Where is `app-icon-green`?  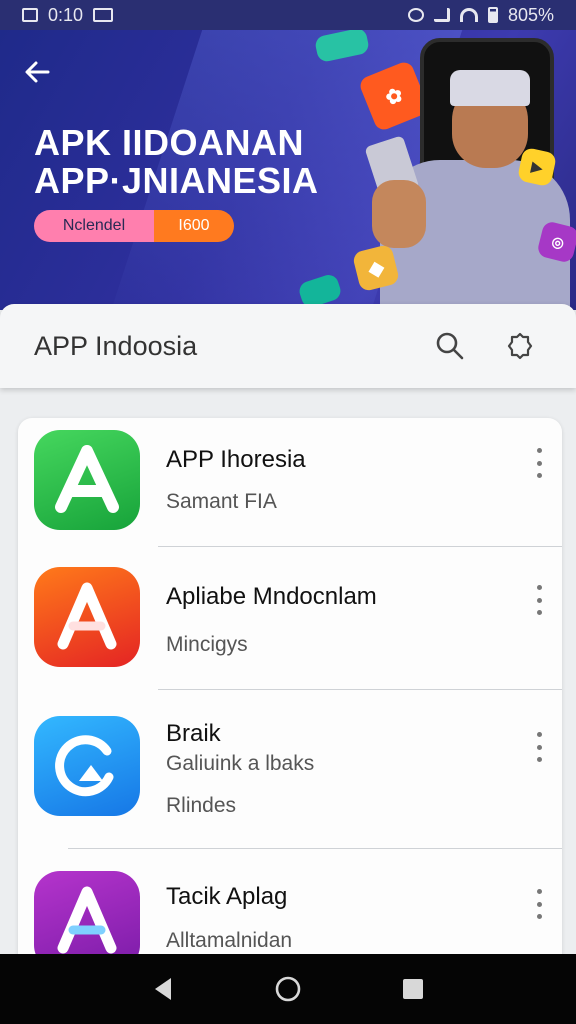 app-icon-green is located at coordinates (87, 480).